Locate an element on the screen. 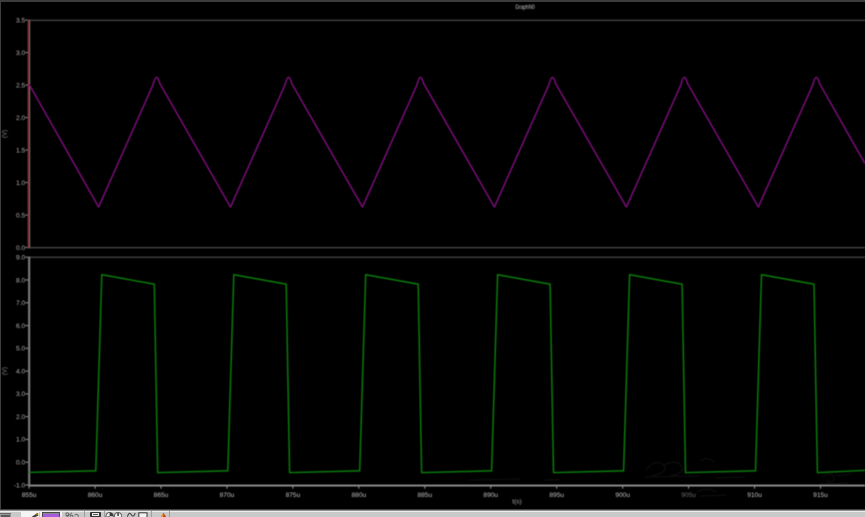 The image size is (865, 517). svg-text: 880u is located at coordinates (359, 495).